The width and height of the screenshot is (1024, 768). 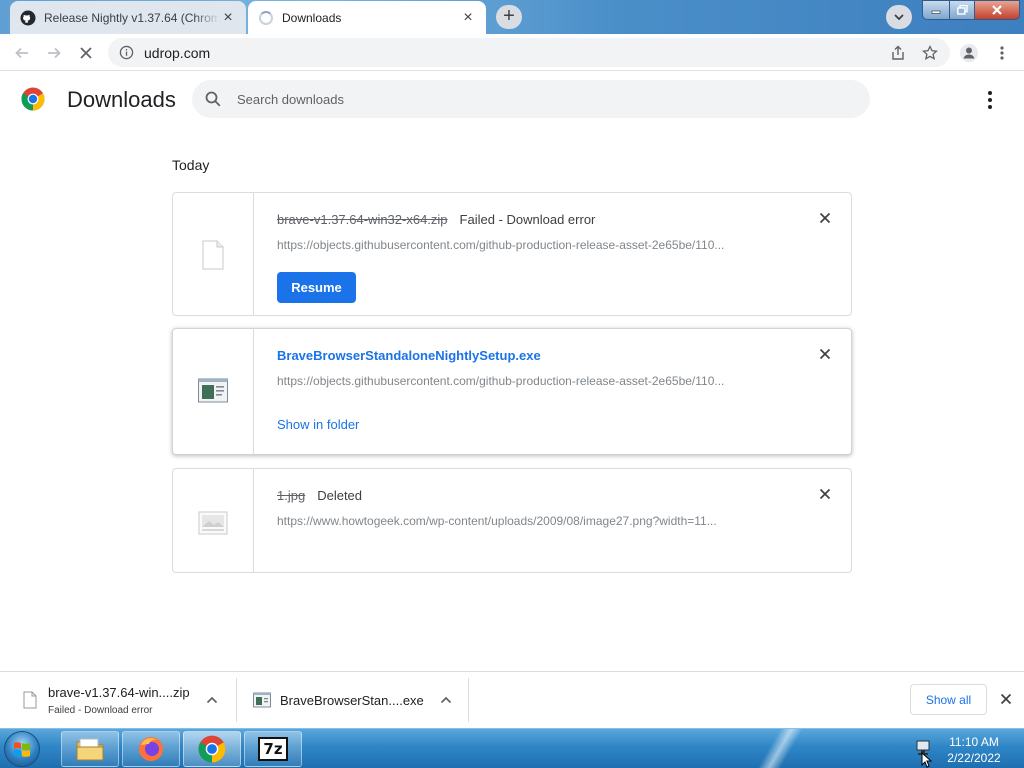 I want to click on taskbar-glare, so click(x=780, y=748).